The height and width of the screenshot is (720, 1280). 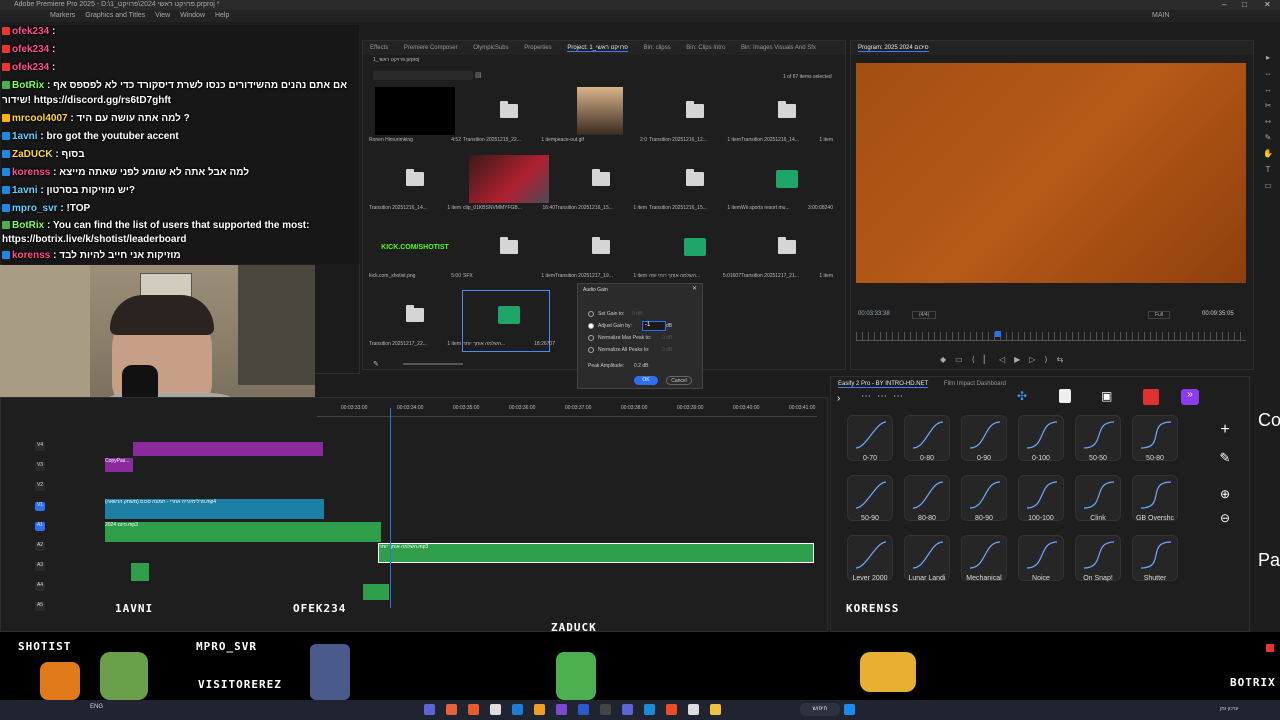 I want to click on forward-icon: », so click(x=1190, y=397).